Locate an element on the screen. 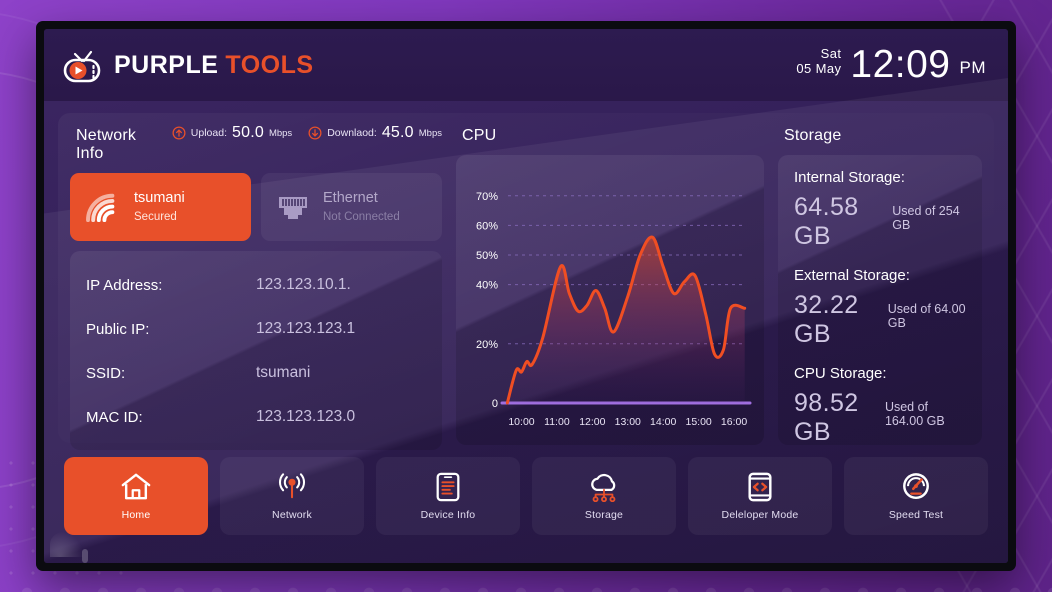 The height and width of the screenshot is (592, 1052). download-value: 45.0 is located at coordinates (397, 132).